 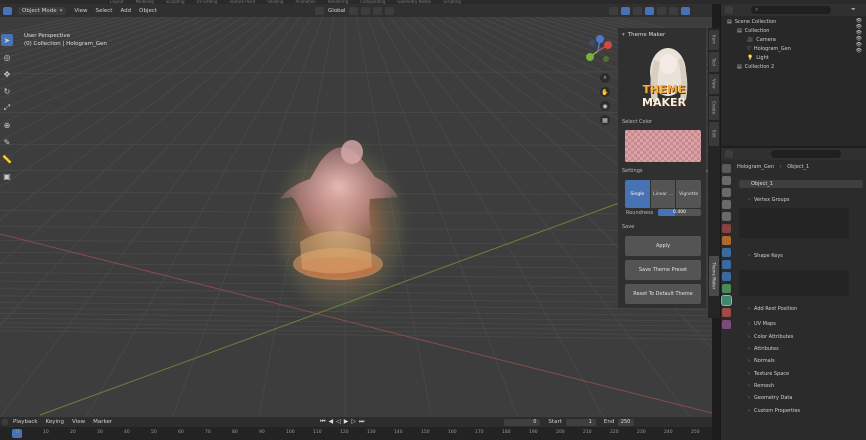 I want to click on axis-gizmo-icon, so click(x=598, y=51).